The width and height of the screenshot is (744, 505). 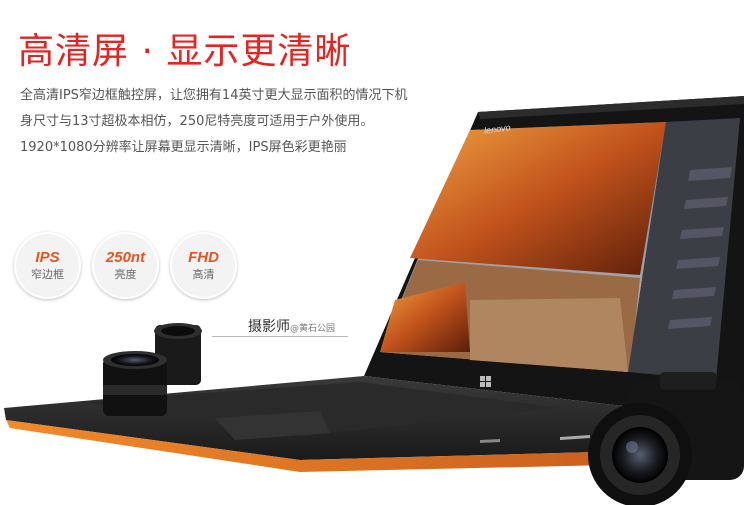 What do you see at coordinates (47, 257) in the screenshot?
I see `badge-value: IPS` at bounding box center [47, 257].